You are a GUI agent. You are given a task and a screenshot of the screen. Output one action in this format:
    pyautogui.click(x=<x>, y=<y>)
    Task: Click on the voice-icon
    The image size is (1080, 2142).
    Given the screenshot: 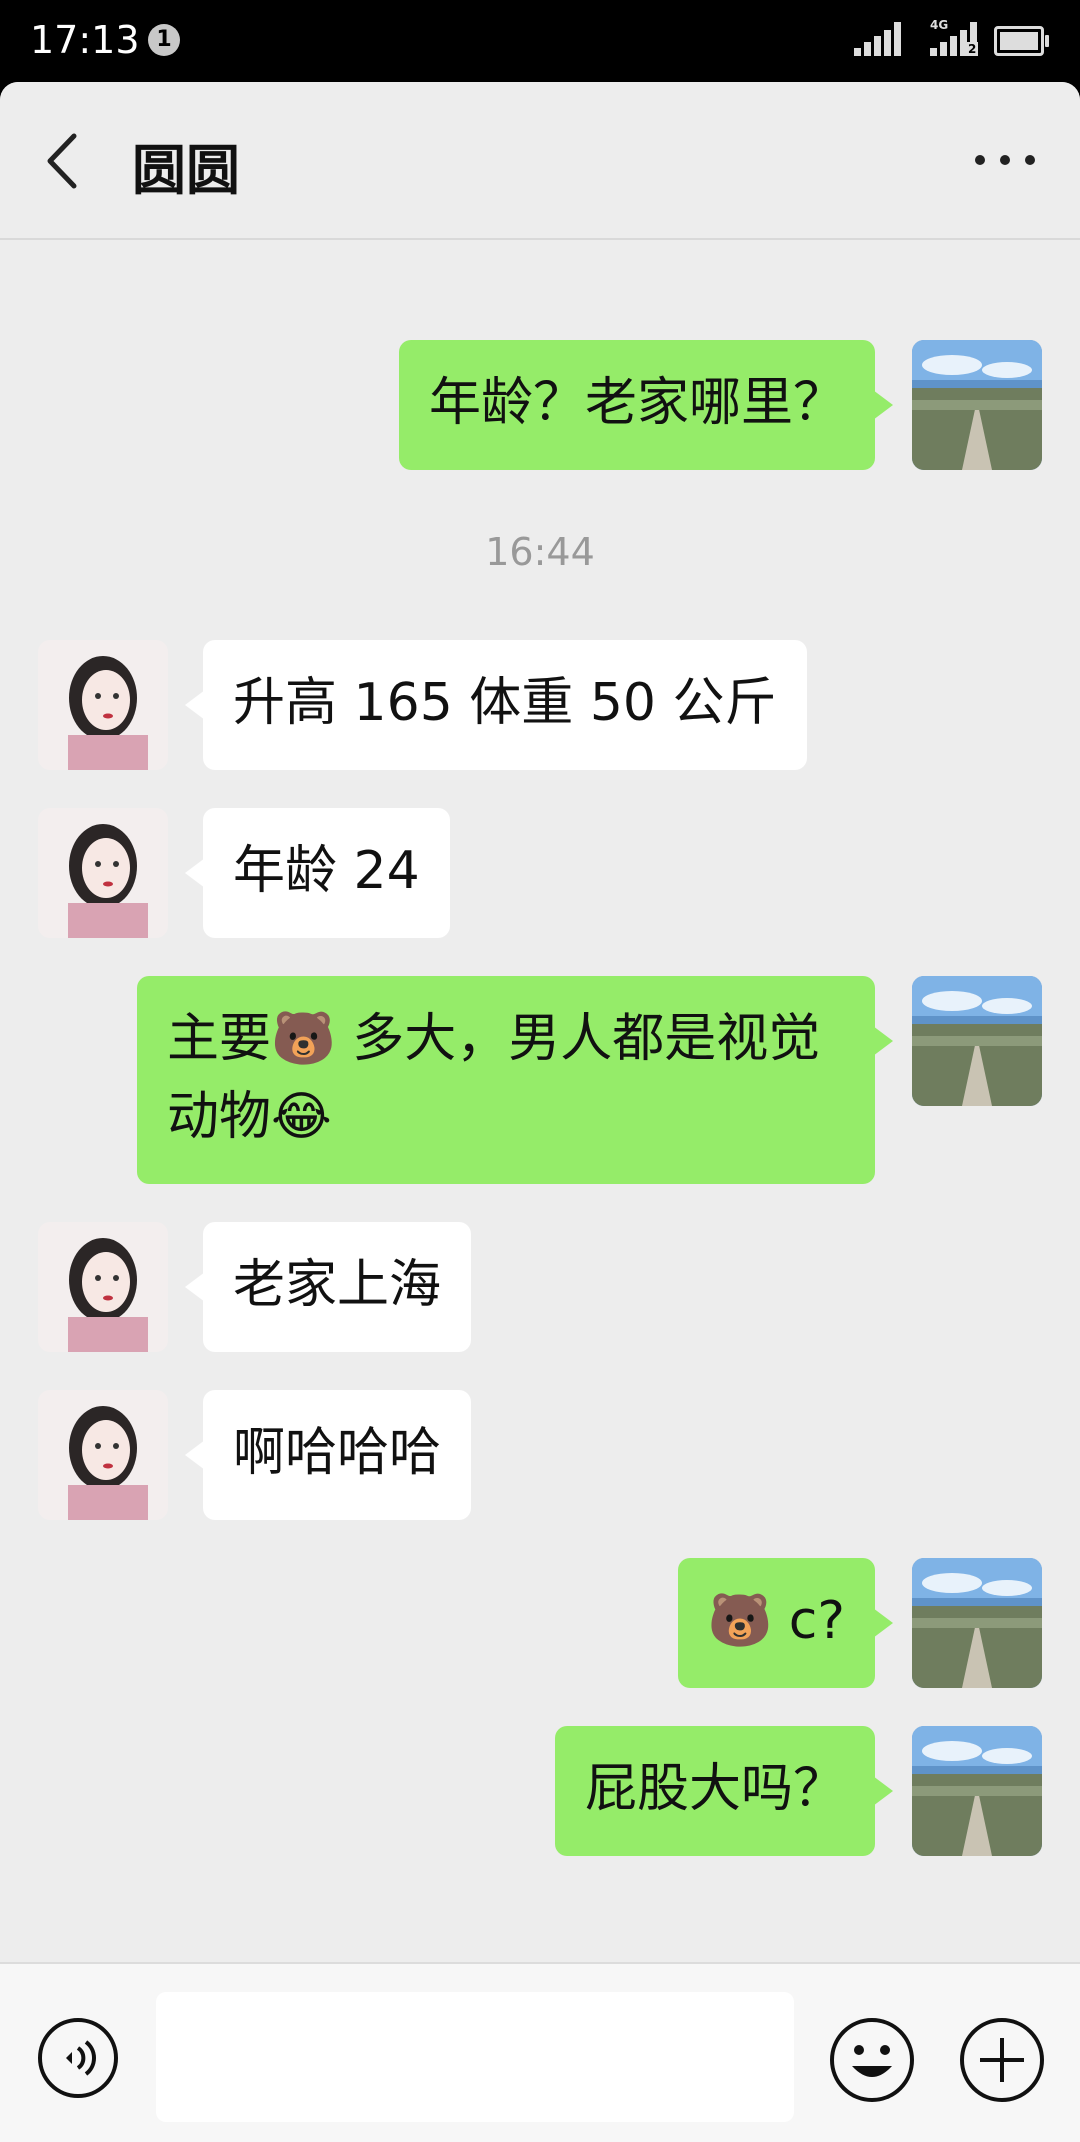 What is the action you would take?
    pyautogui.click(x=78, y=2058)
    